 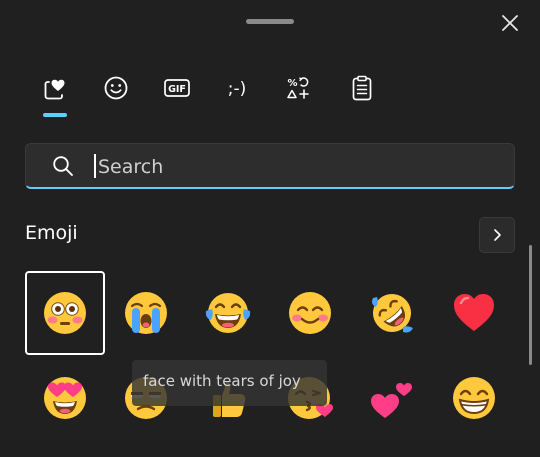 I want to click on smiling-face-icon, so click(x=310, y=313).